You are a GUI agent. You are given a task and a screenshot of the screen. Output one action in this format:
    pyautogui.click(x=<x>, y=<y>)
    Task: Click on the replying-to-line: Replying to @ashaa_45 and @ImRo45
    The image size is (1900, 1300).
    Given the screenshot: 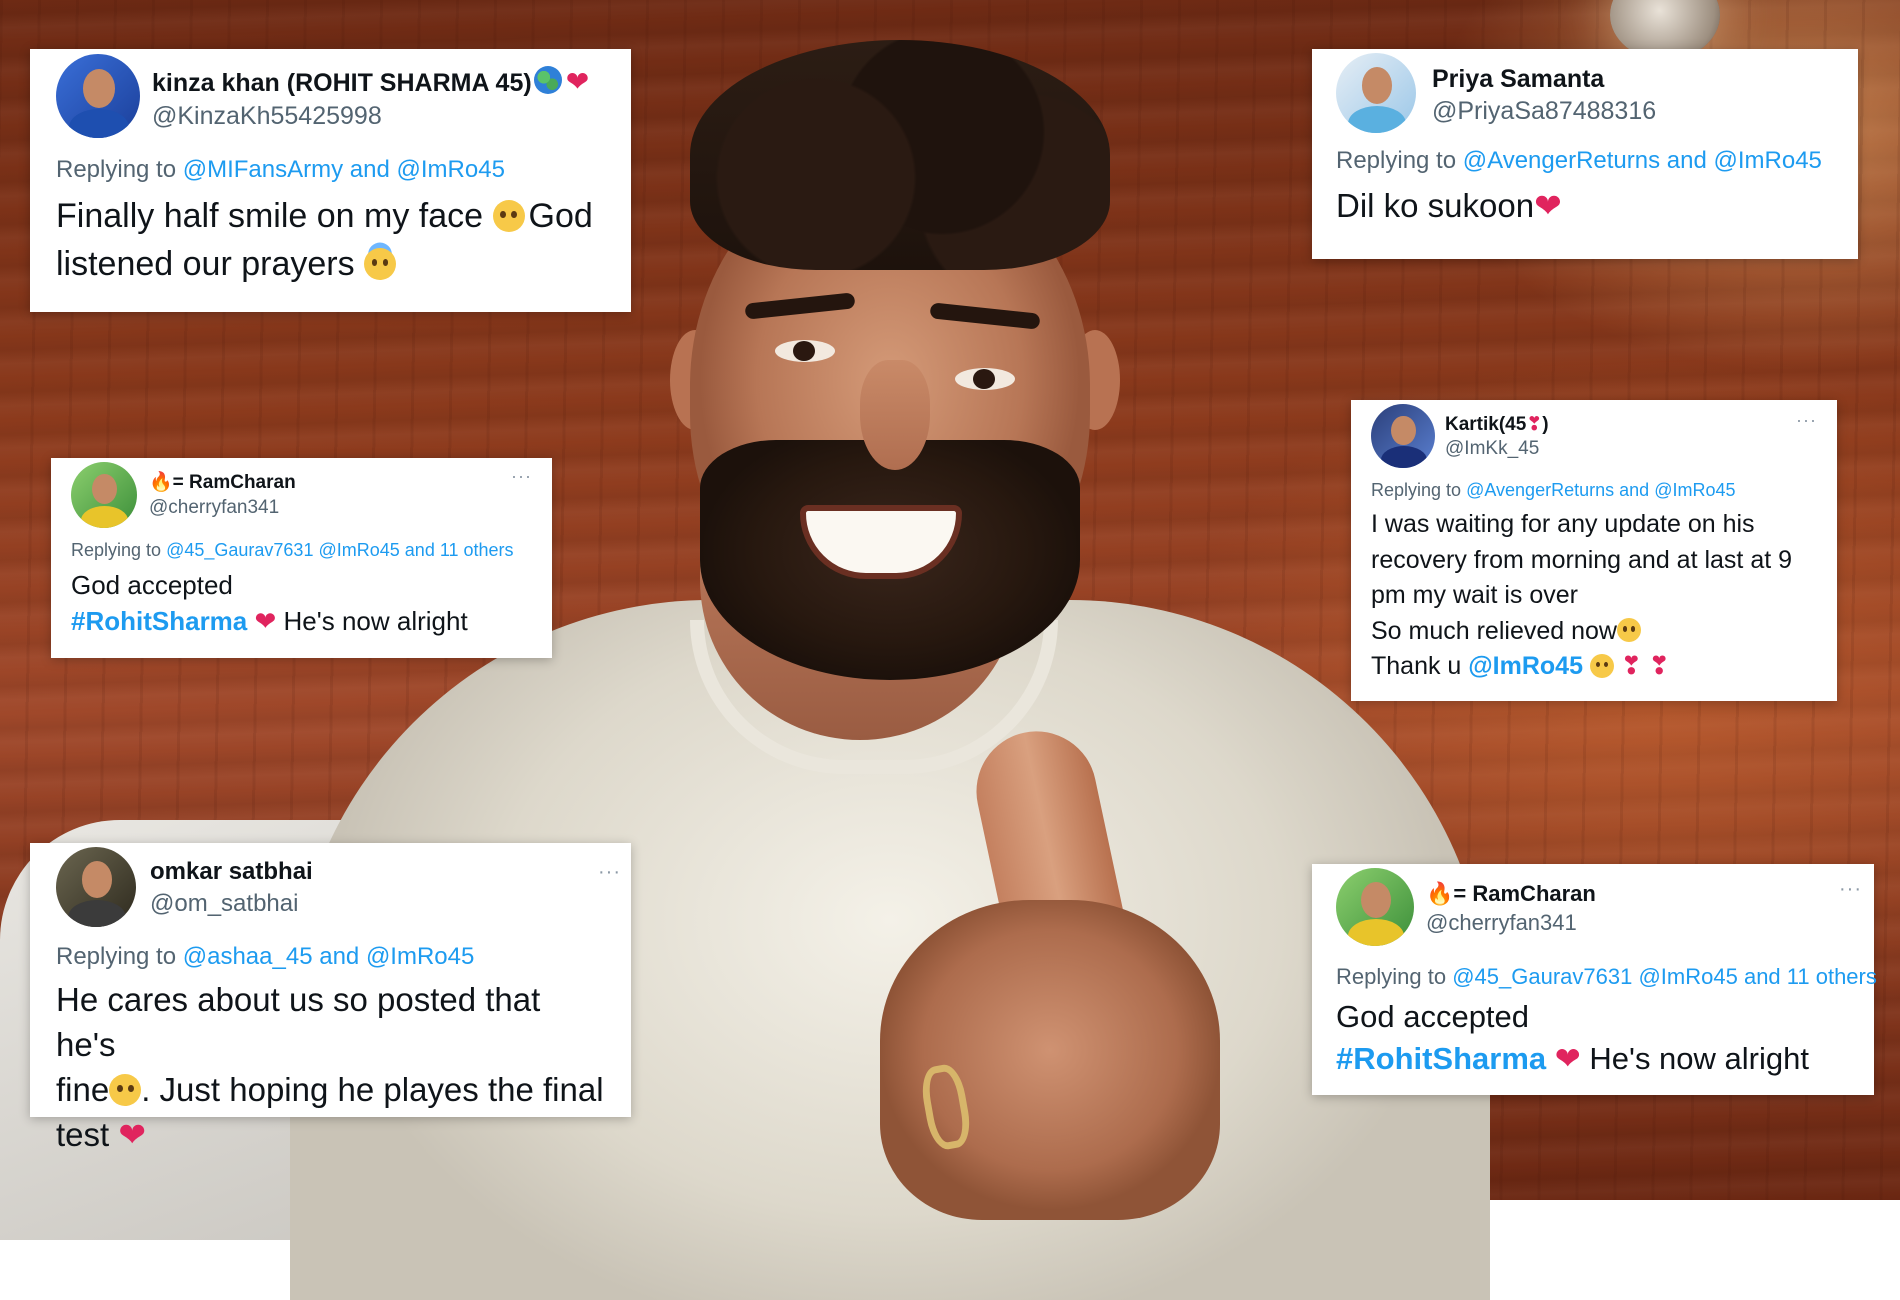 What is the action you would take?
    pyautogui.click(x=330, y=957)
    